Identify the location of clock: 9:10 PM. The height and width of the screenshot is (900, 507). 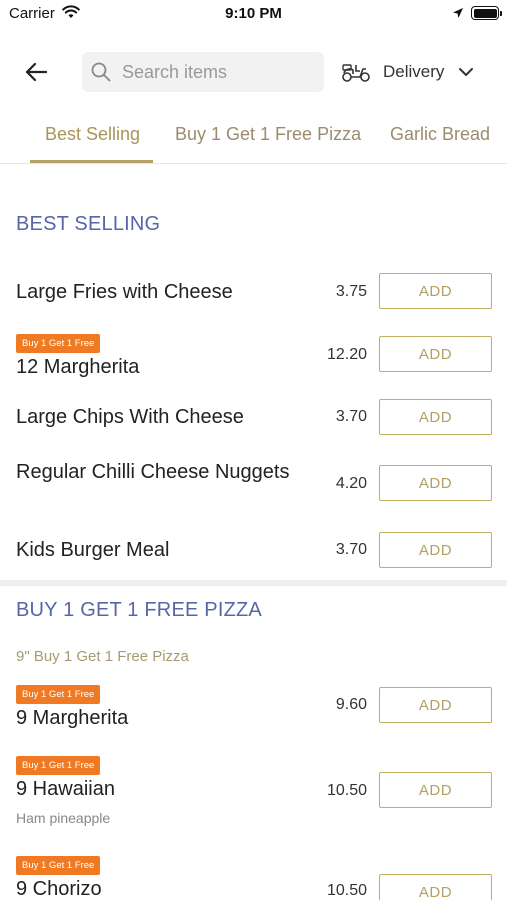
(253, 13).